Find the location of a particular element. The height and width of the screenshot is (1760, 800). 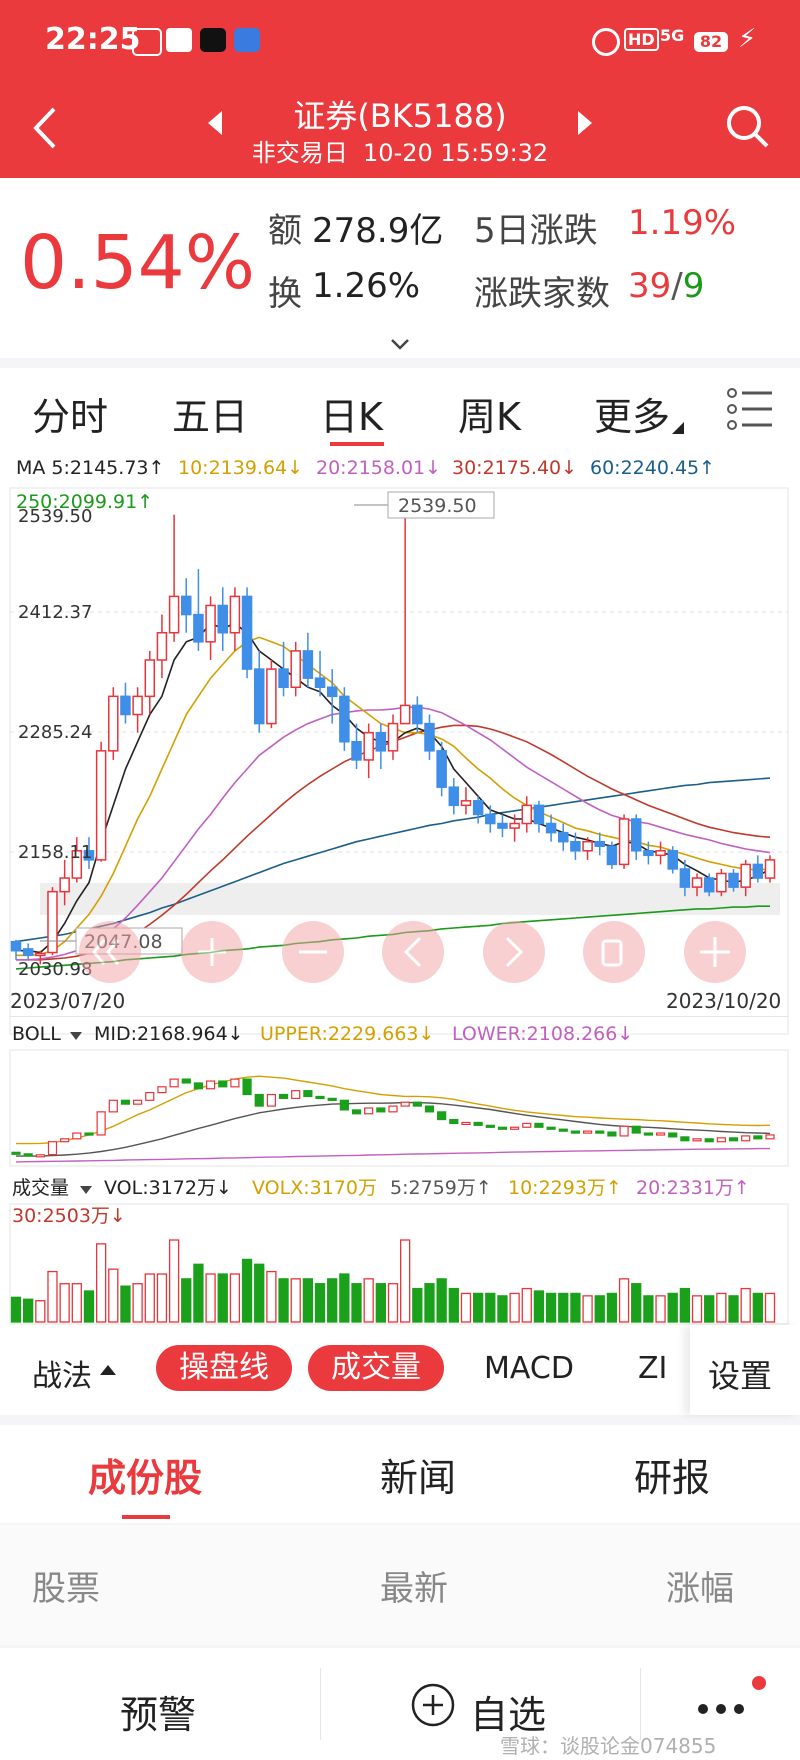

list-header: 股票 最新 涨幅 is located at coordinates (400, 1585).